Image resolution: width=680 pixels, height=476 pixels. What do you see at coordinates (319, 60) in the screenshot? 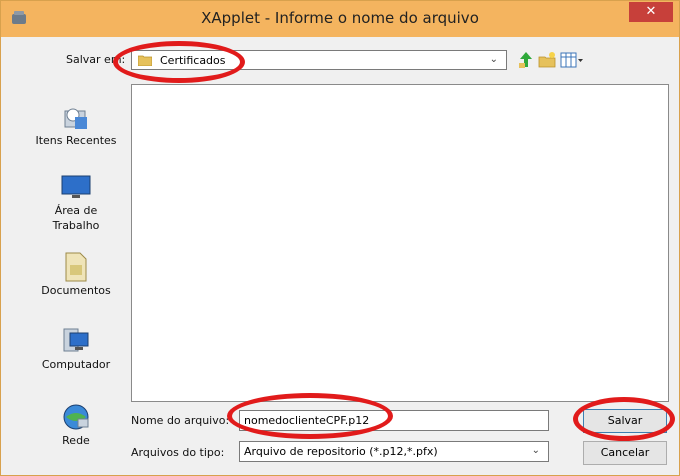
I see `save-in-folder-combo: Certificados ⌄` at bounding box center [319, 60].